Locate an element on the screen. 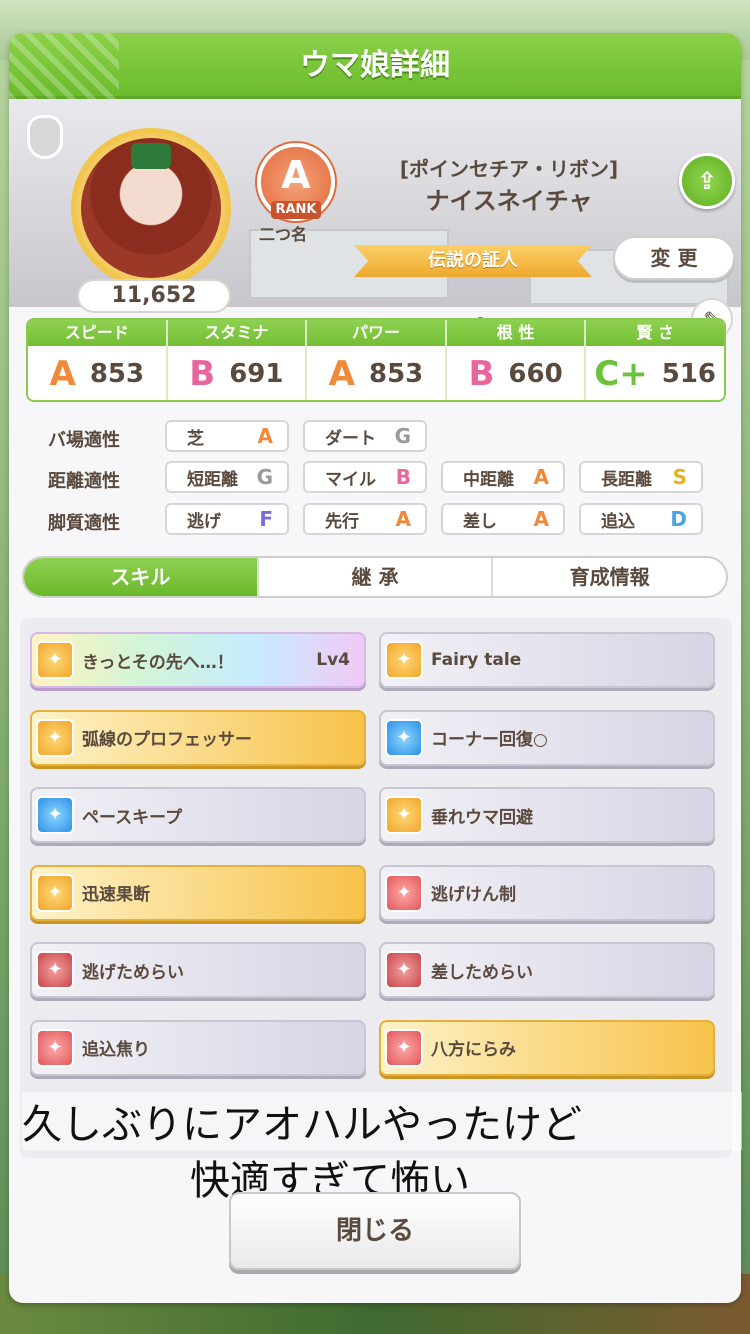 This screenshot has width=750, height=1334. stats-table: スピード A 853 スタミナ B 691 パワー A 853 根 性 B 660 賢 さ C+ 516 is located at coordinates (376, 360).